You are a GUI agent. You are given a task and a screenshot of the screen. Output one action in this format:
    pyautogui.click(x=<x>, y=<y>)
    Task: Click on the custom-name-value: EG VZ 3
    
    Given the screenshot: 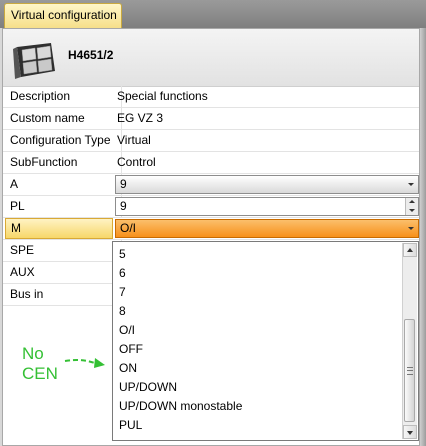 What is the action you would take?
    pyautogui.click(x=140, y=118)
    